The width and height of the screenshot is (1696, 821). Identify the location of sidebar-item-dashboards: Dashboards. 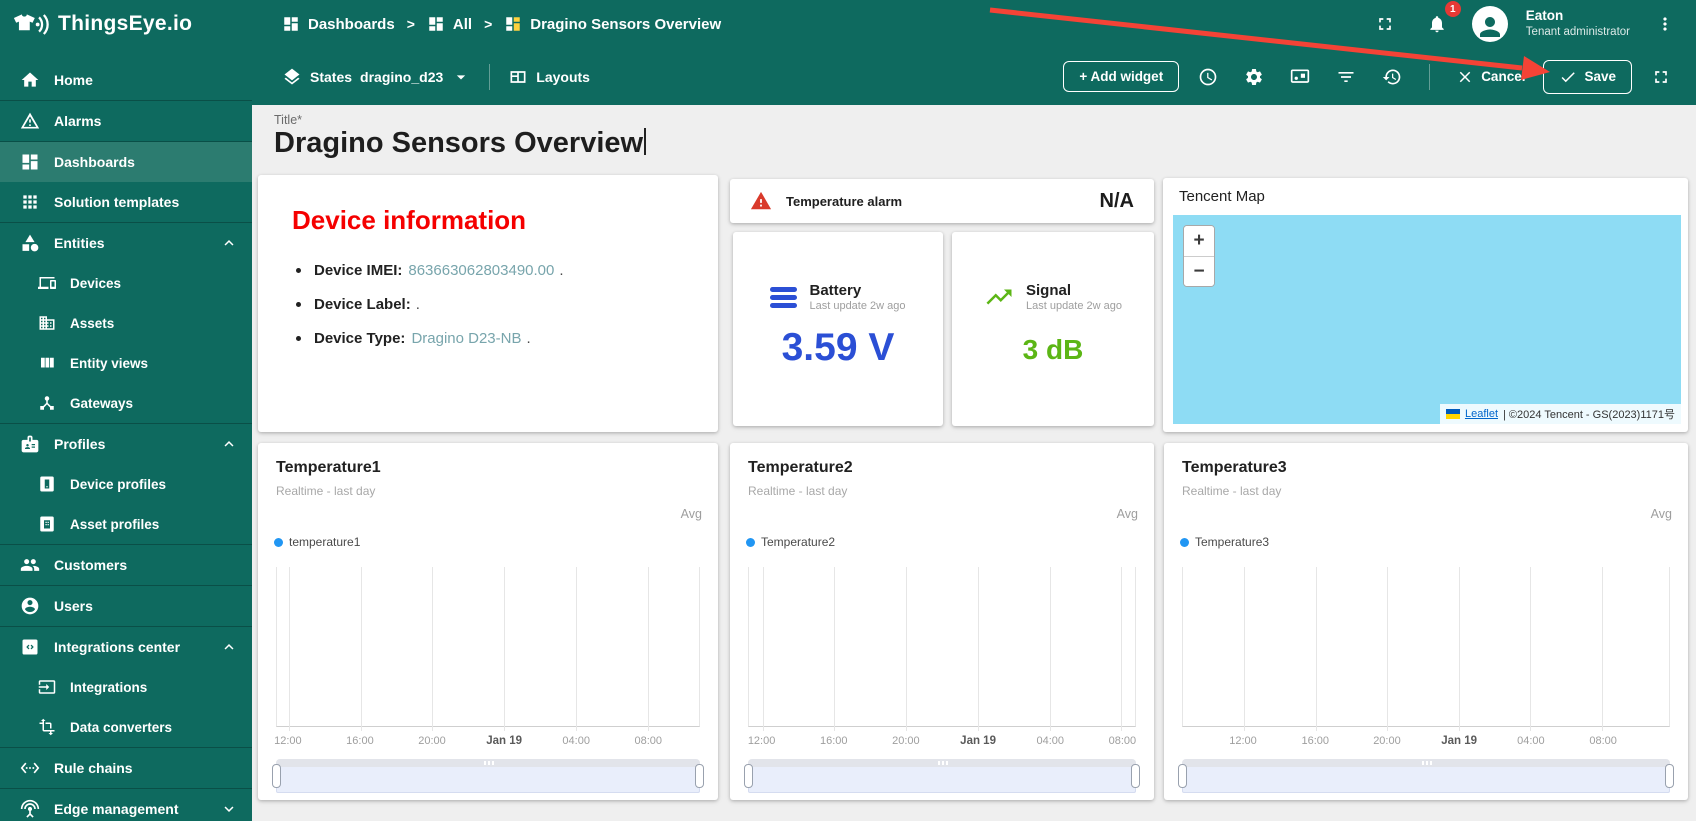
(126, 162).